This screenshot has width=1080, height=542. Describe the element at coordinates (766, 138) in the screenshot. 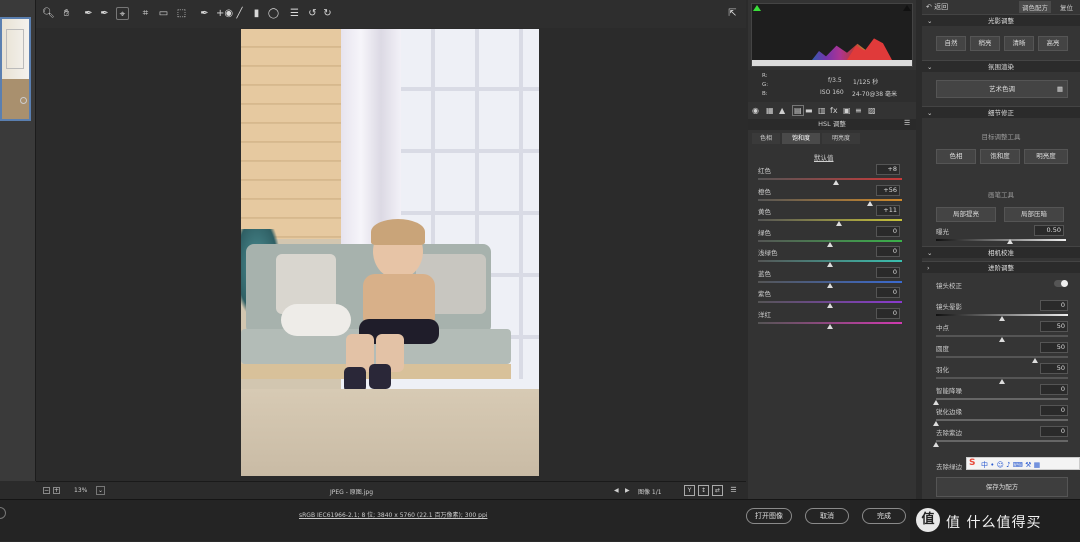

I see `tab-hue: 色相` at that location.